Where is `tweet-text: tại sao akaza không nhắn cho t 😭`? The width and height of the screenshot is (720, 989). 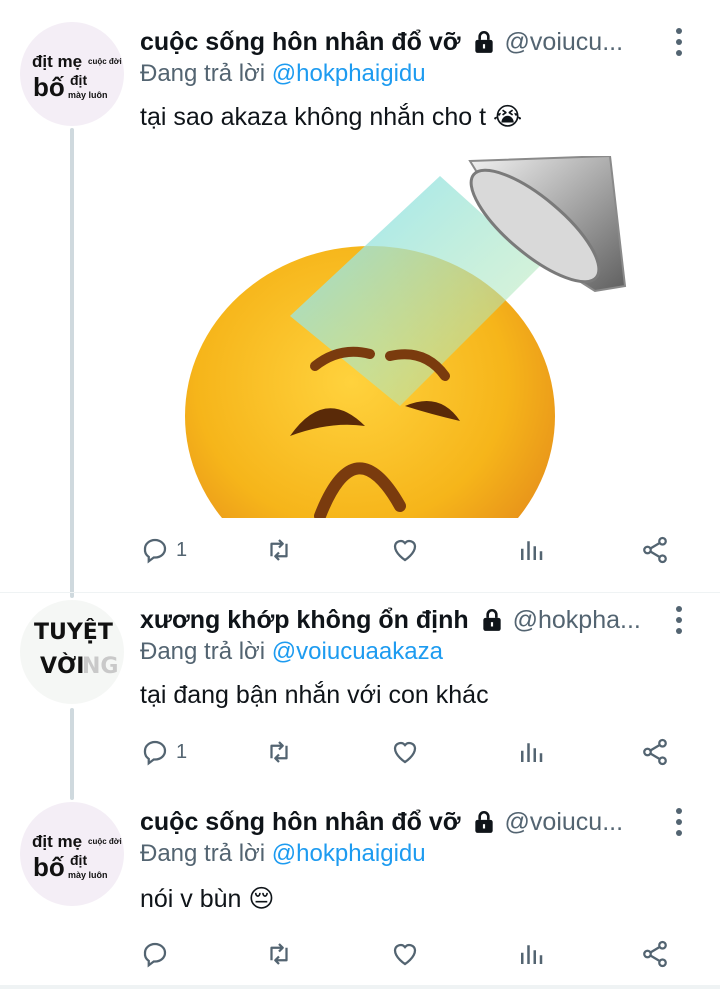
tweet-text: tại sao akaza không nhắn cho t 😭 is located at coordinates (331, 117).